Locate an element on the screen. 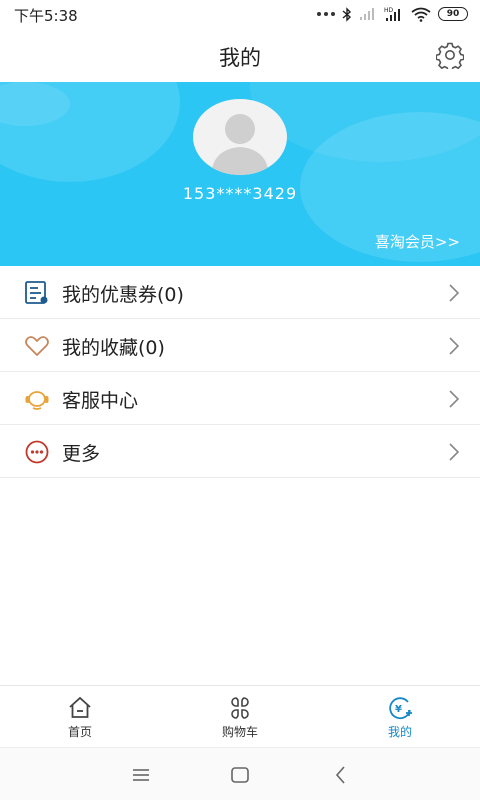 The width and height of the screenshot is (480, 800). tab-label: 我的 is located at coordinates (399, 732).